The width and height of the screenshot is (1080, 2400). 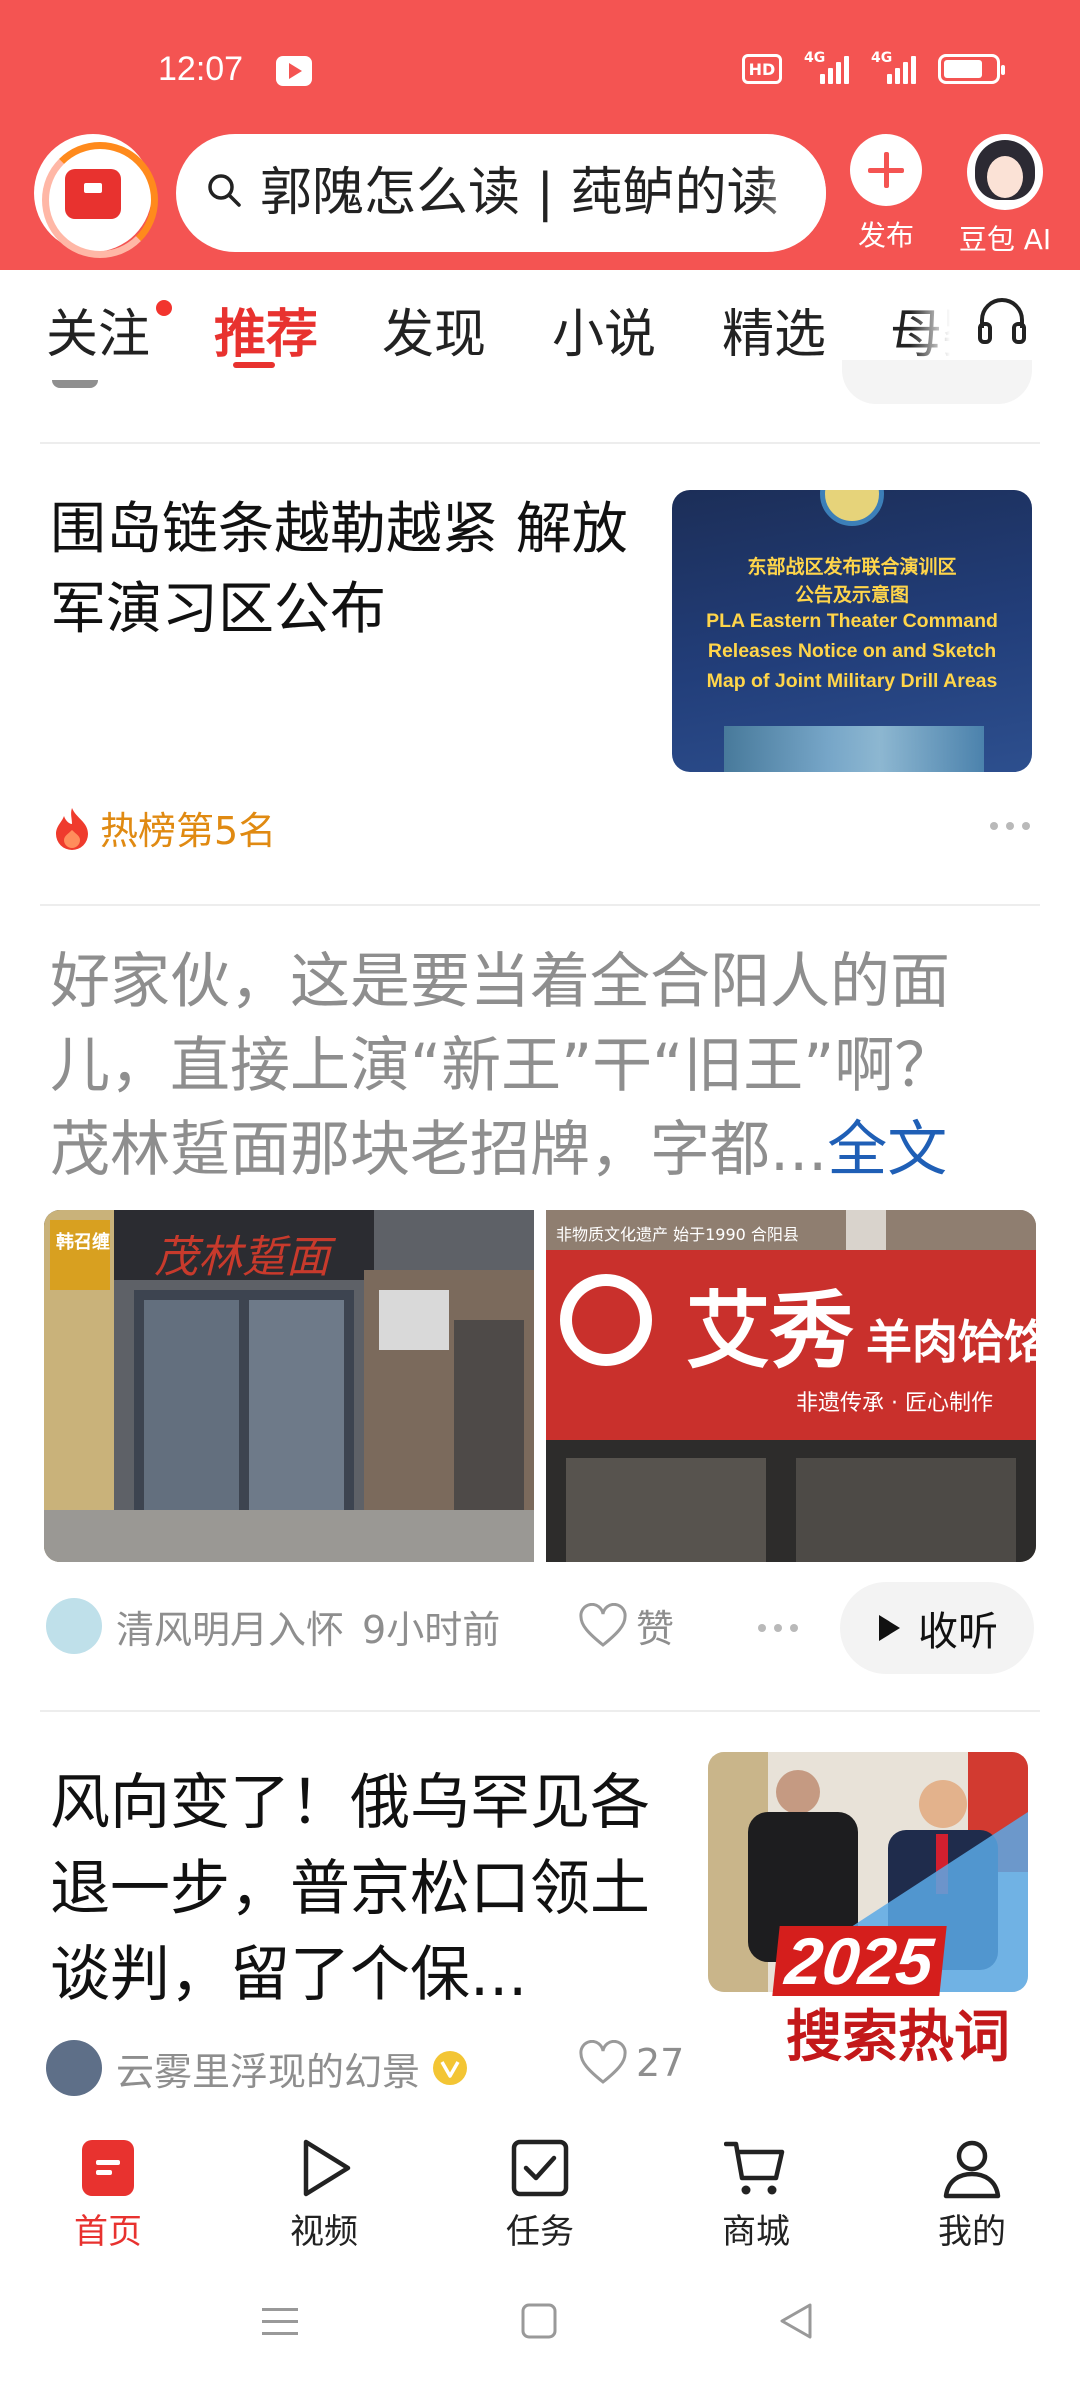 I want to click on home-square-icon, so click(x=539, y=2321).